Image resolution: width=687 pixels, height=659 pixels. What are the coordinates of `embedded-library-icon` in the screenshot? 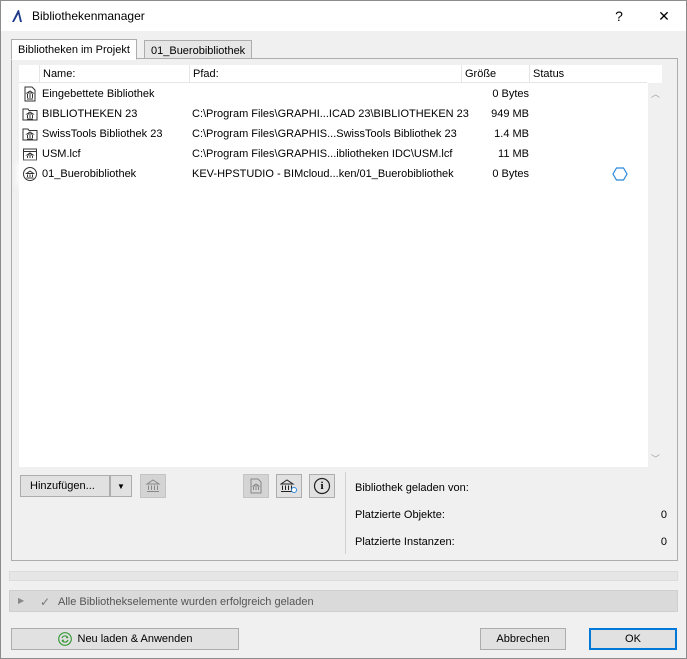 It's located at (30, 94).